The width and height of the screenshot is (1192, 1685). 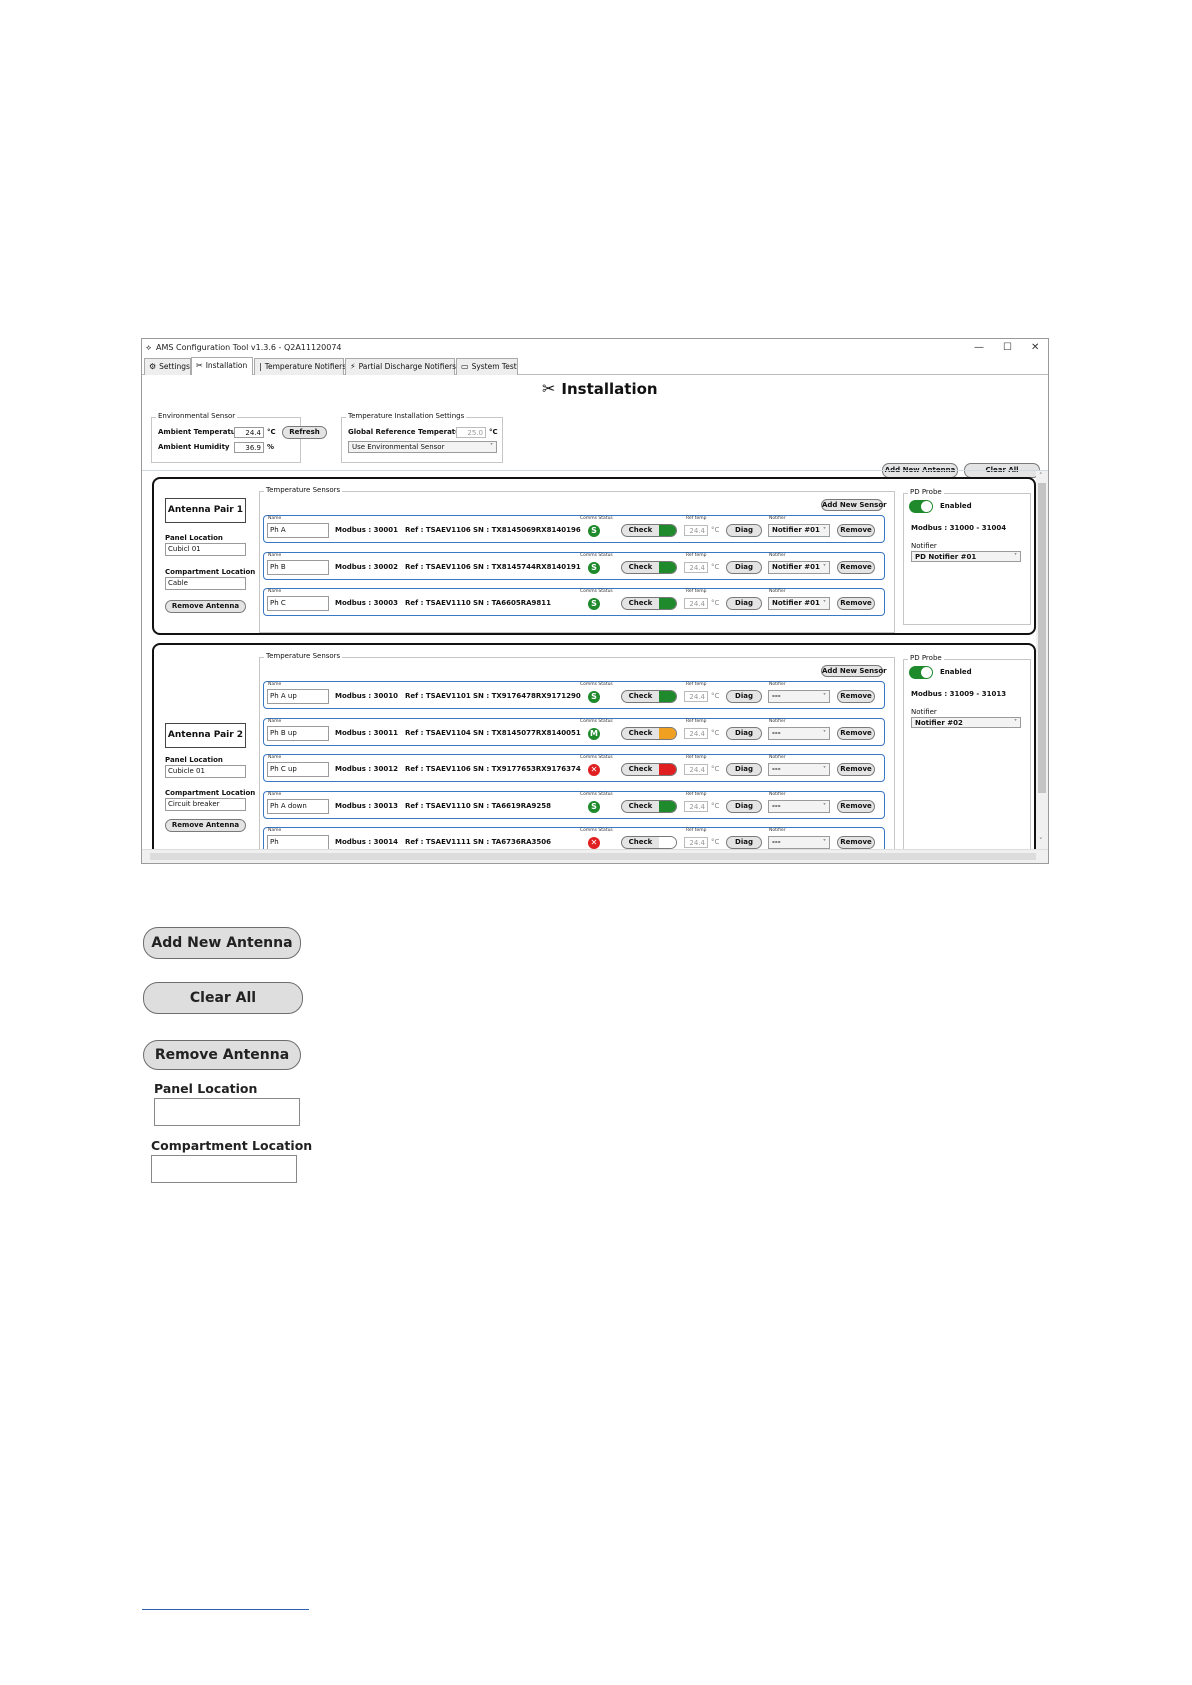 What do you see at coordinates (667, 696) in the screenshot?
I see `check-status-indicator` at bounding box center [667, 696].